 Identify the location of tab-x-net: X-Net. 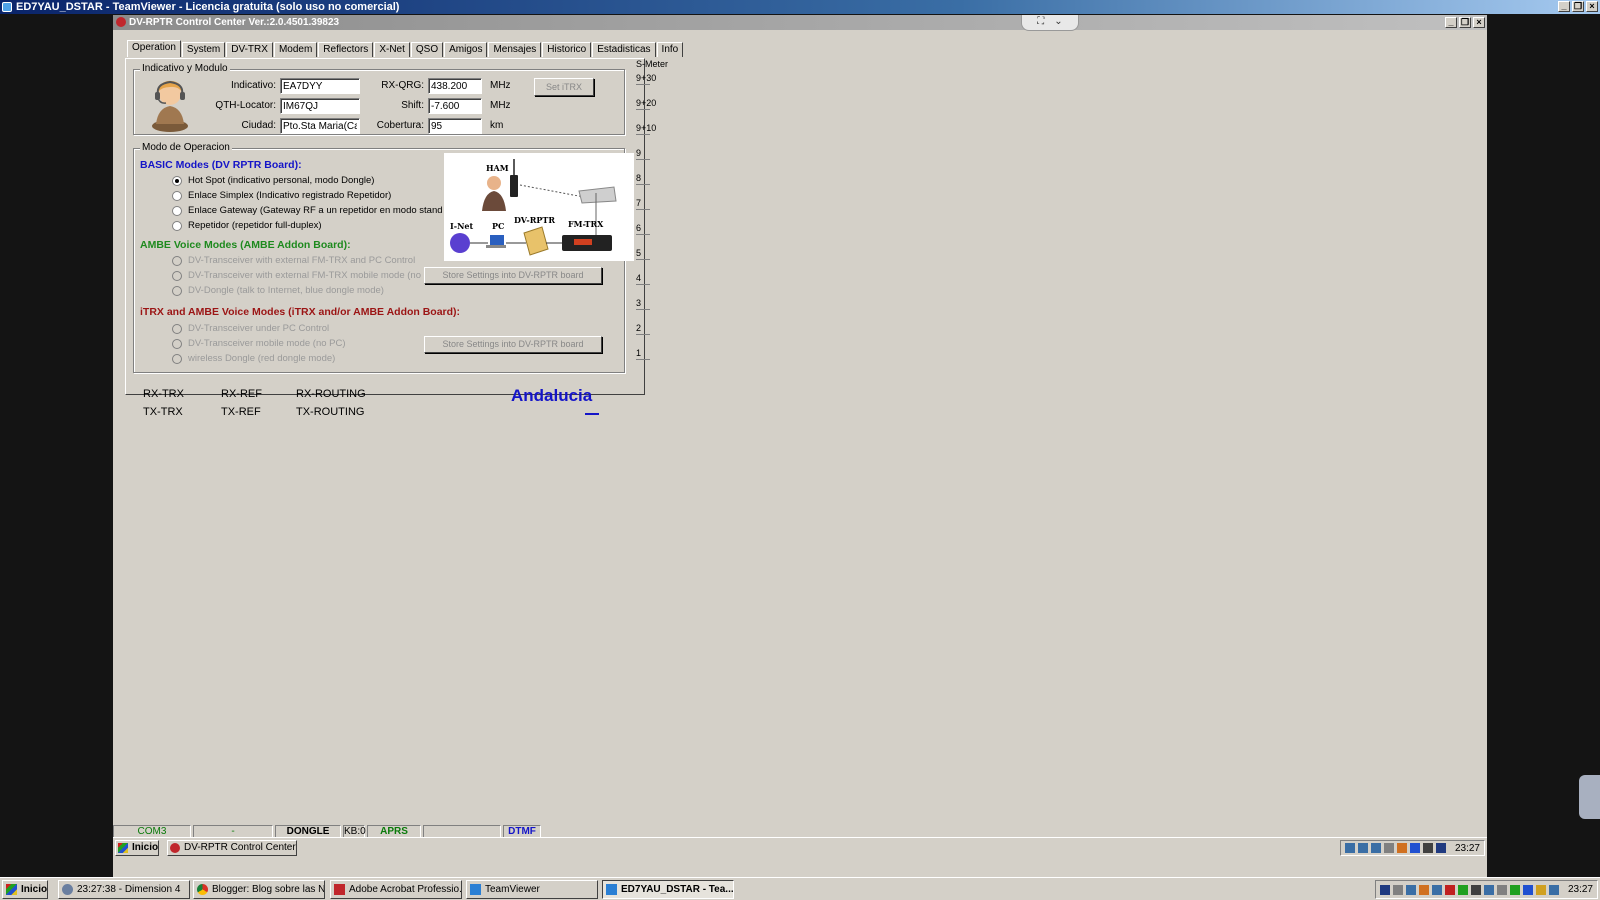
(392, 49).